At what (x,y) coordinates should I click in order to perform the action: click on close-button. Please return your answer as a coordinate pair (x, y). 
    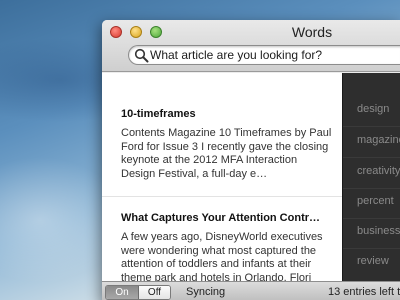
    Looking at the image, I should click on (116, 32).